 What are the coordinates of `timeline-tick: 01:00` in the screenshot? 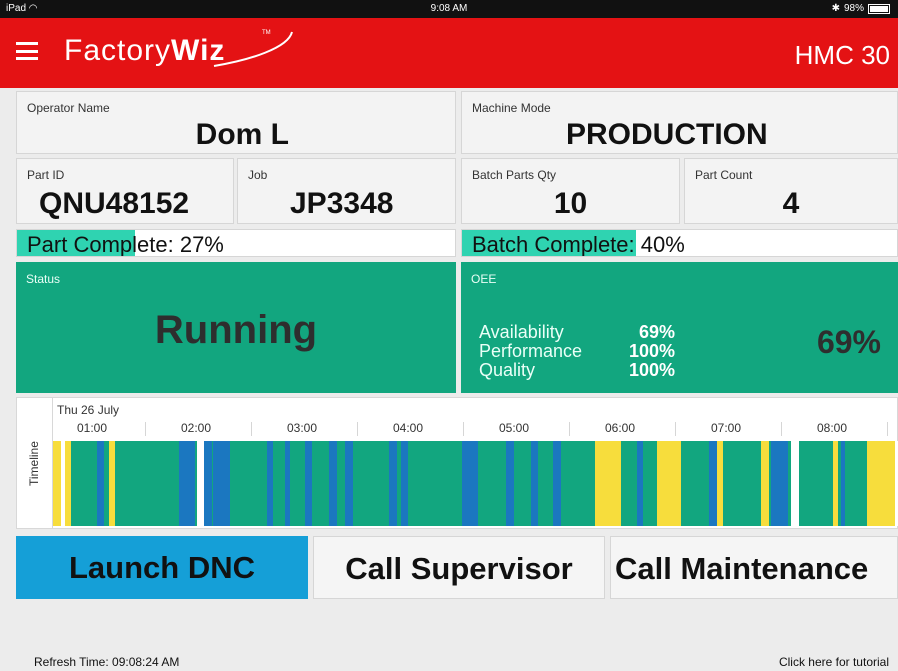 It's located at (92, 428).